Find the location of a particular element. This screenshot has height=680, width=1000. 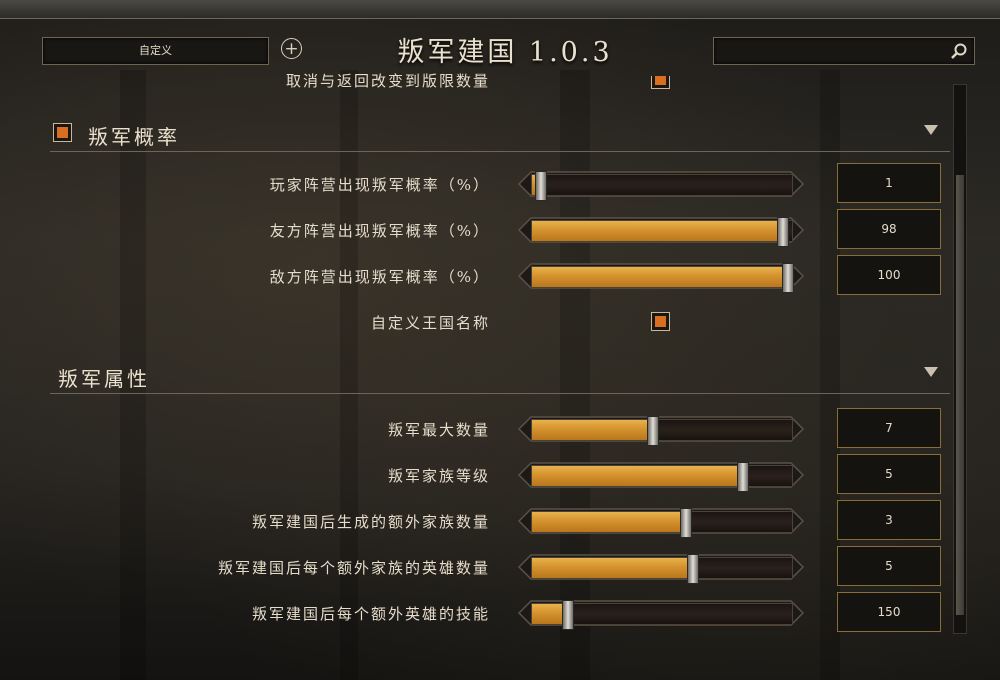

setting-label: 叛军最大数量 is located at coordinates (438, 430).